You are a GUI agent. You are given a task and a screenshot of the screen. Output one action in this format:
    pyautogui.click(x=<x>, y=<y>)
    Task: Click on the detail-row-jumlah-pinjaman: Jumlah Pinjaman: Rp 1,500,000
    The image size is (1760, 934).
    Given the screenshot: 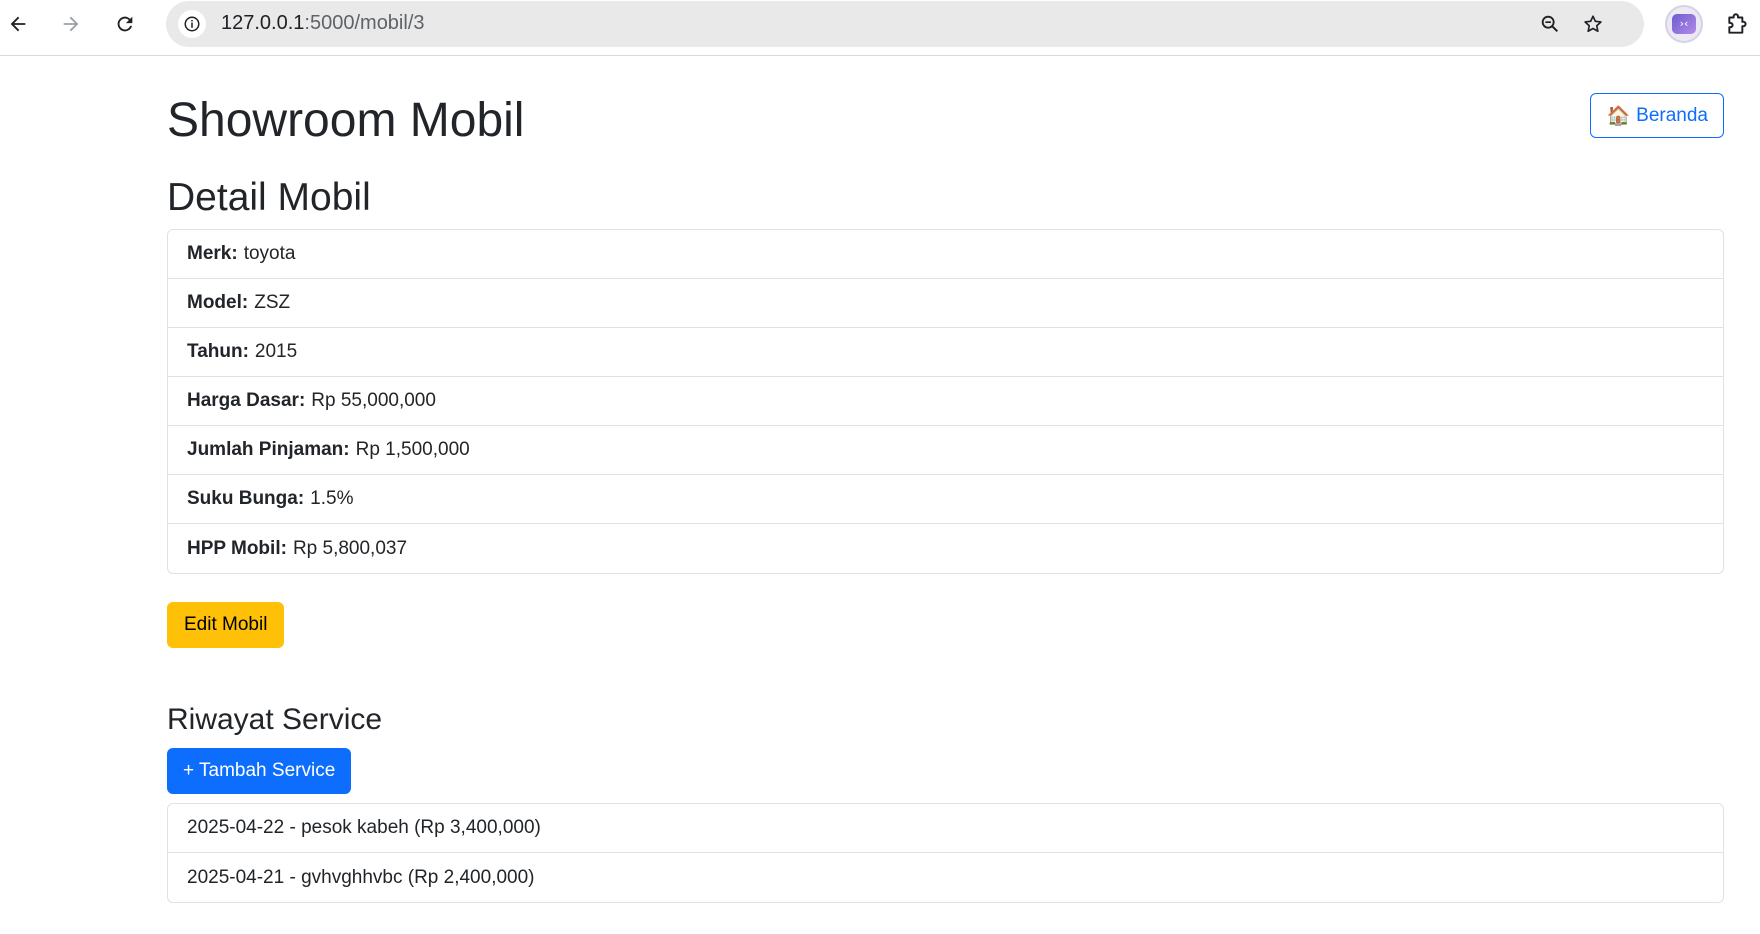 What is the action you would take?
    pyautogui.click(x=945, y=450)
    